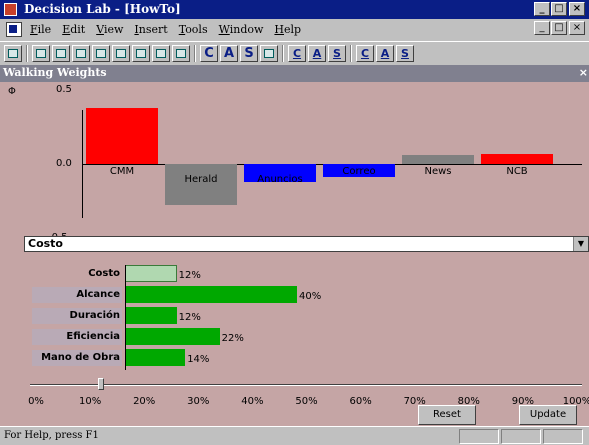 This screenshot has width=589, height=445. Describe the element at coordinates (294, 73) in the screenshot. I see `child-window-titlebar: Walking Weights ×` at that location.